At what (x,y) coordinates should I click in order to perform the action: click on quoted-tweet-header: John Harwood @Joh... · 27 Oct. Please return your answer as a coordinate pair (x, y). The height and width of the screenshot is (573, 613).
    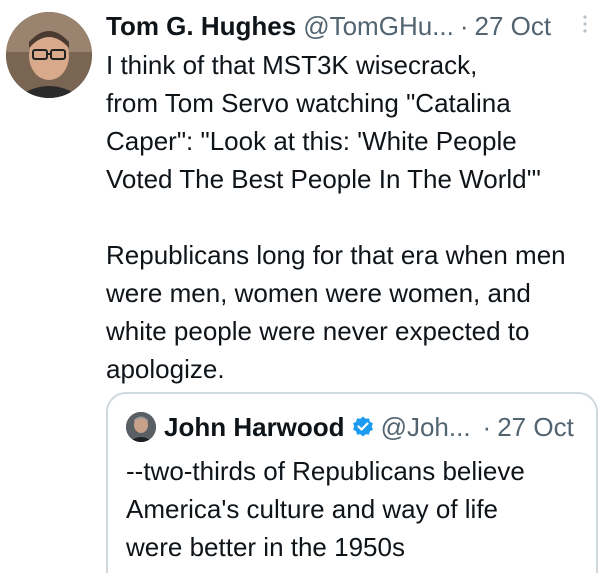
    Looking at the image, I should click on (350, 427).